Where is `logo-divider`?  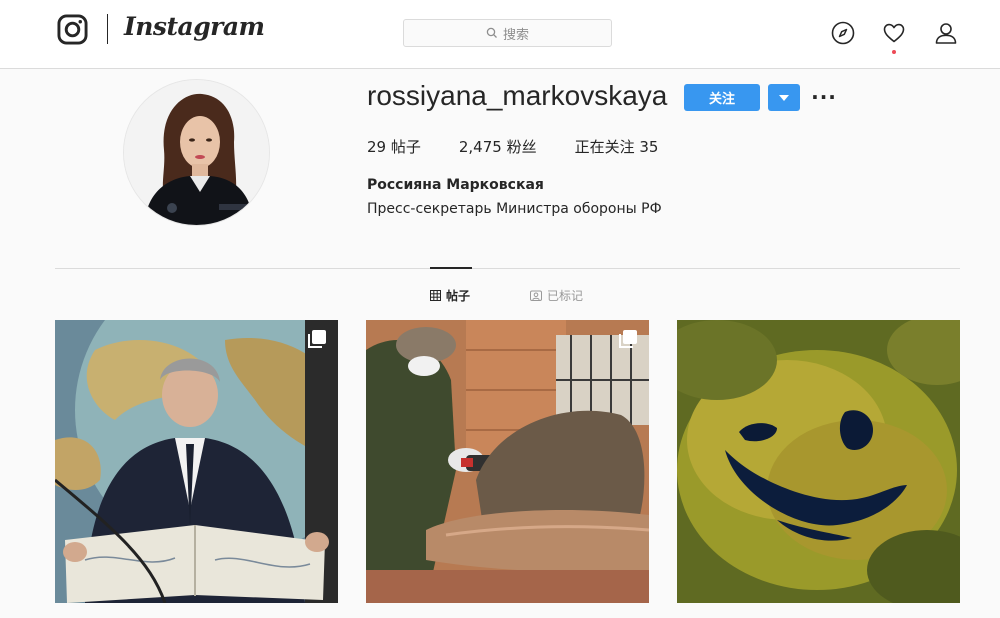 logo-divider is located at coordinates (107, 29).